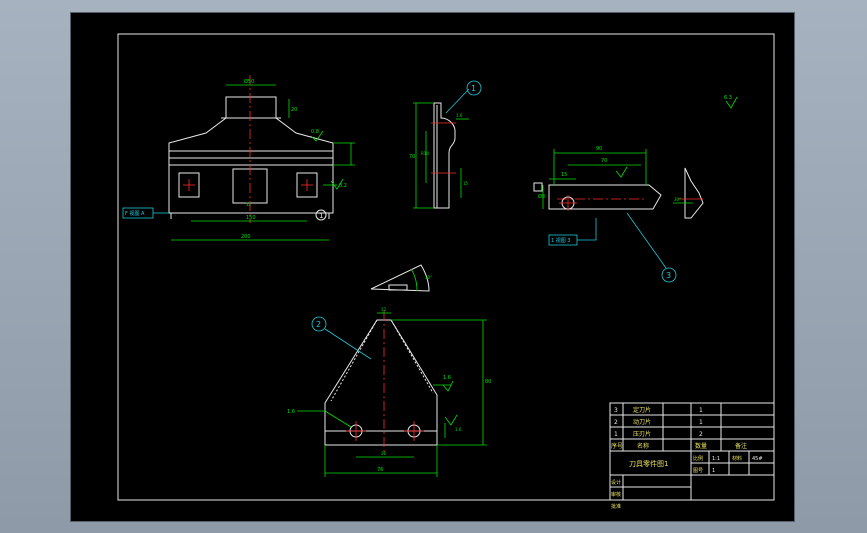  I want to click on svg-text: 3.2, so click(343, 186).